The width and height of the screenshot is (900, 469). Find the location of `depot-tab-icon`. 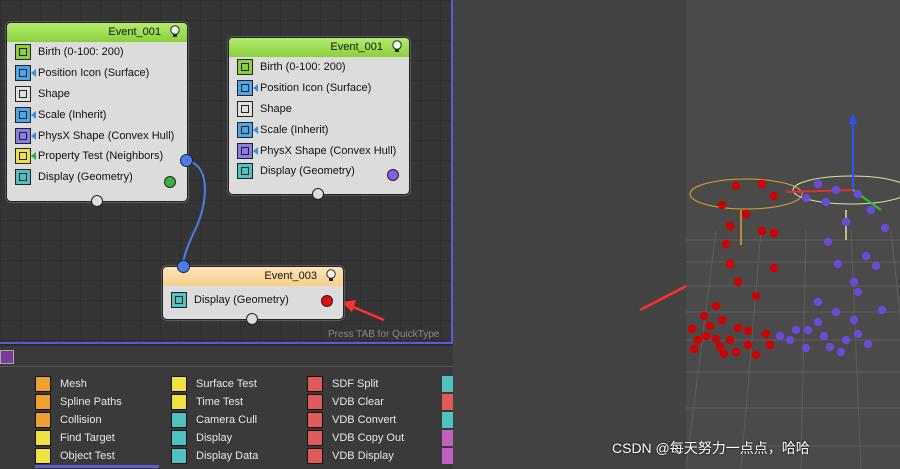

depot-tab-icon is located at coordinates (7, 357).